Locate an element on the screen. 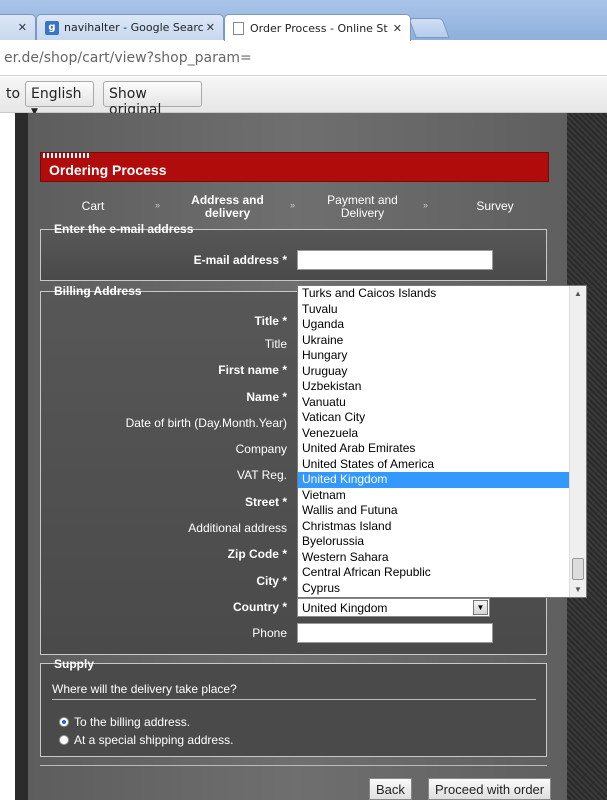 The image size is (607, 800). page-icon is located at coordinates (238, 28).